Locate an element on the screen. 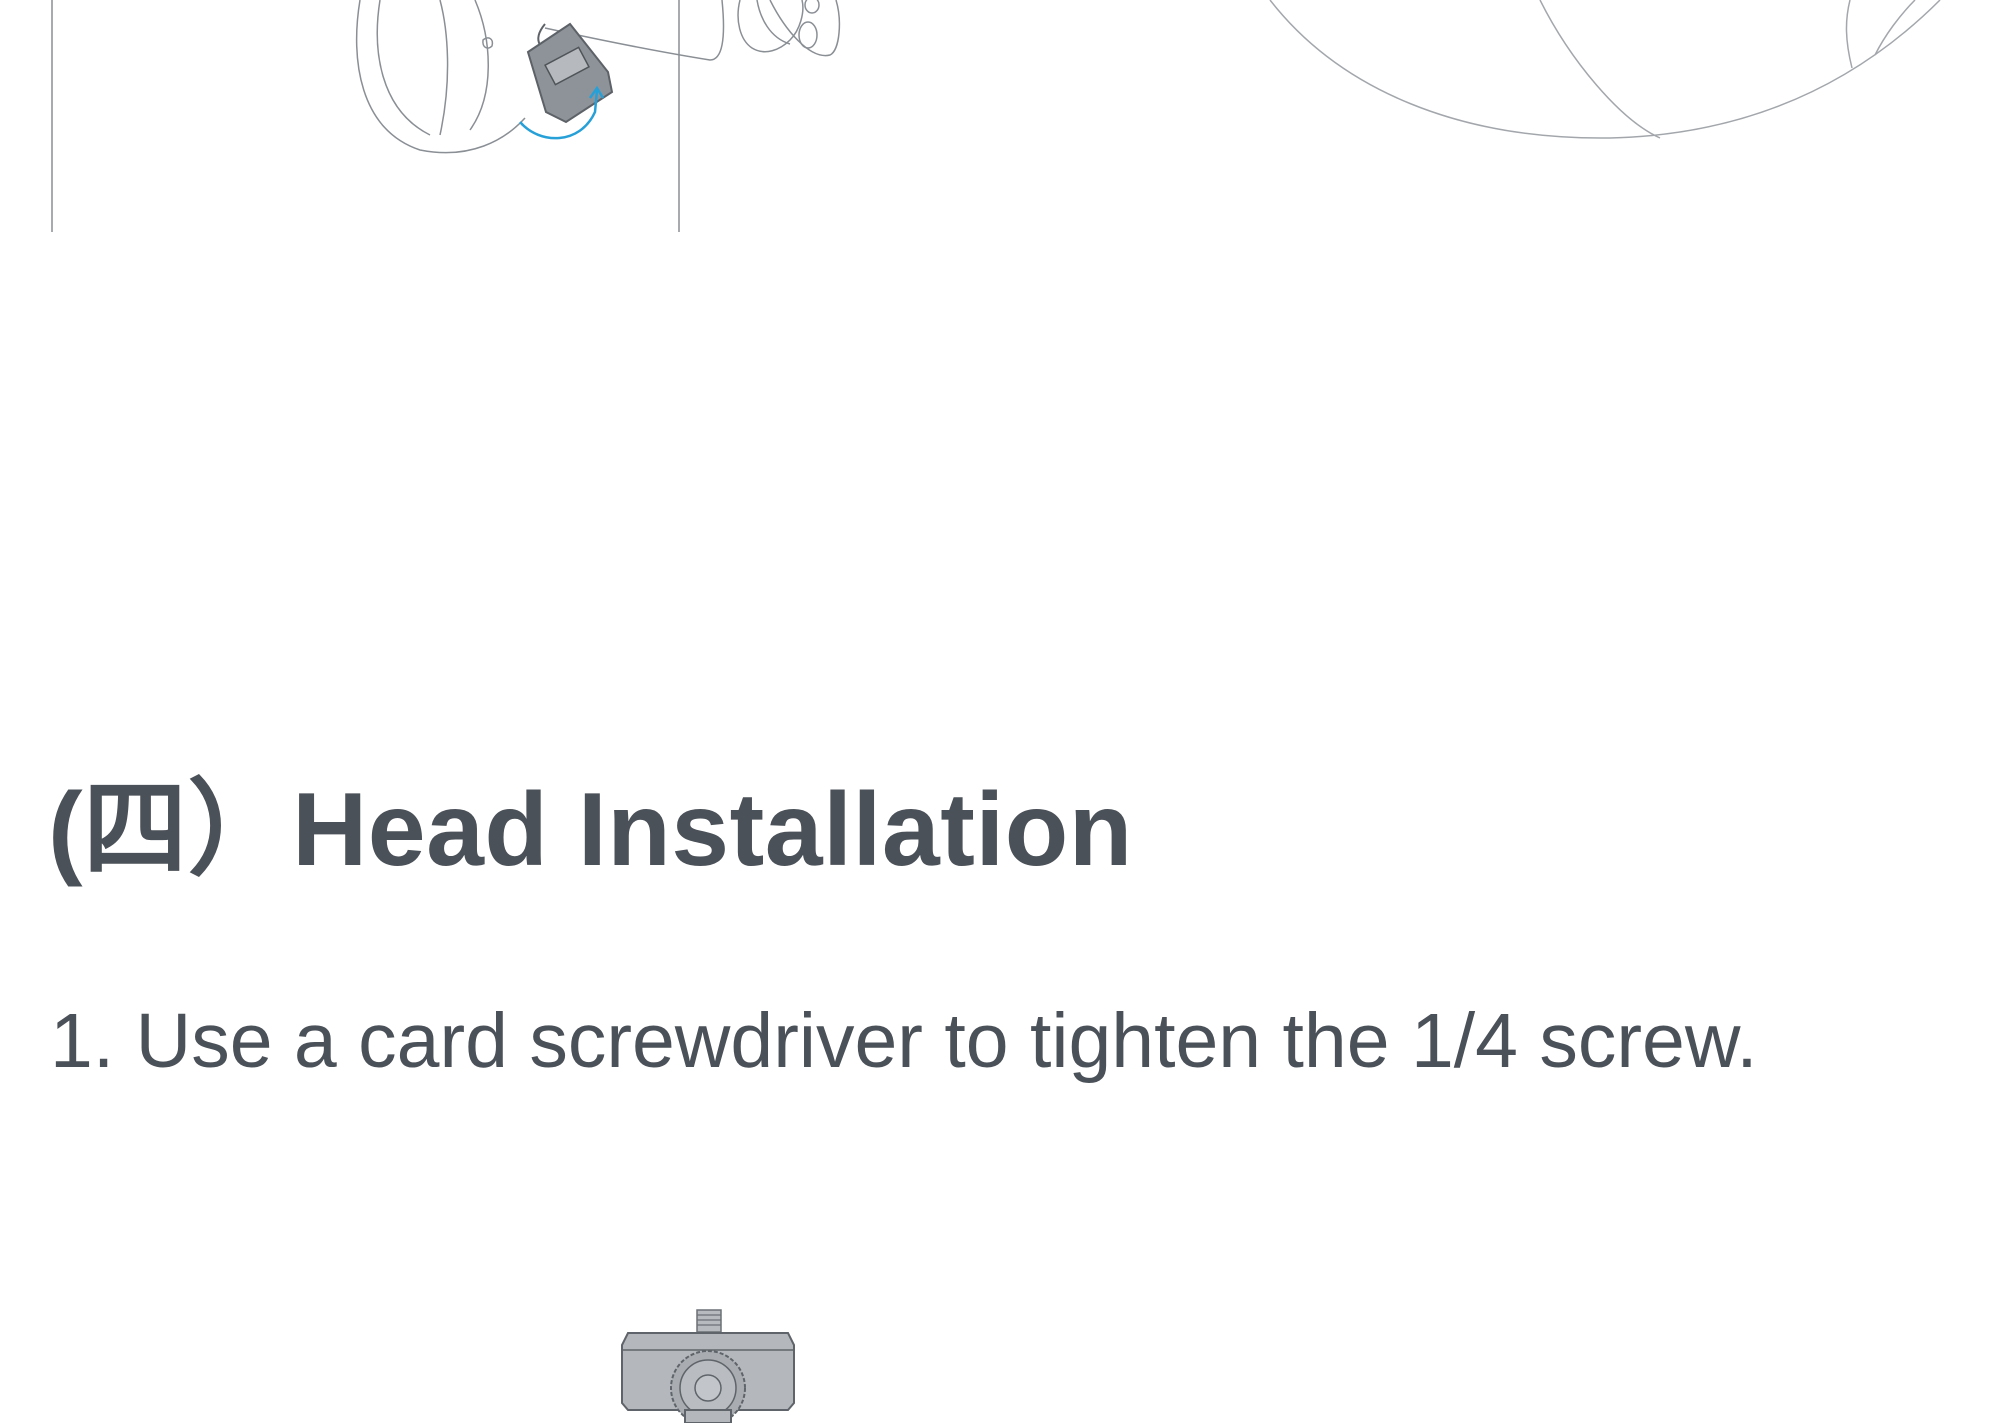  head-clamp-illustration is located at coordinates (708, 1366).